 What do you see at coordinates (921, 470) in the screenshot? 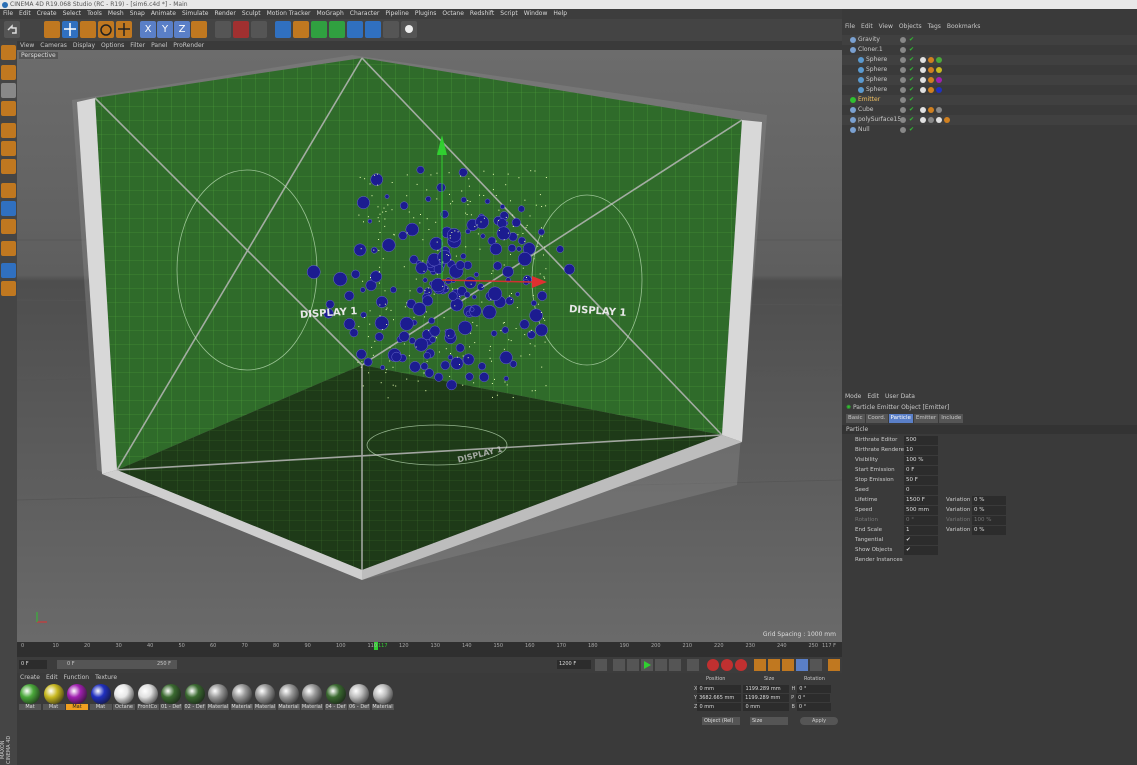
I see `param-value-field: 0 F` at bounding box center [921, 470].